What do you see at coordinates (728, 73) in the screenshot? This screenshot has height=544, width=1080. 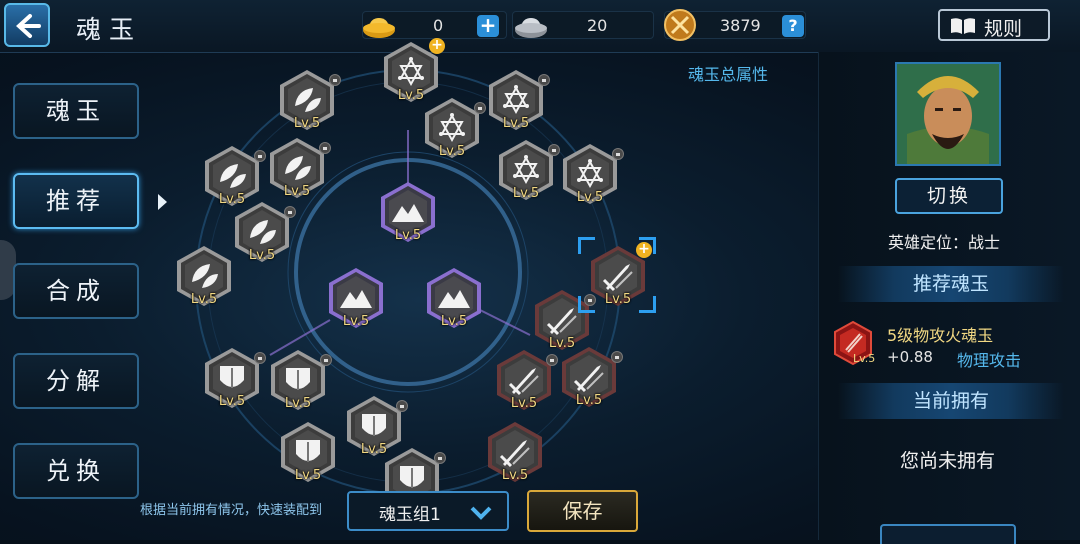 I see `total-attributes-title: 魂玉总属性` at bounding box center [728, 73].